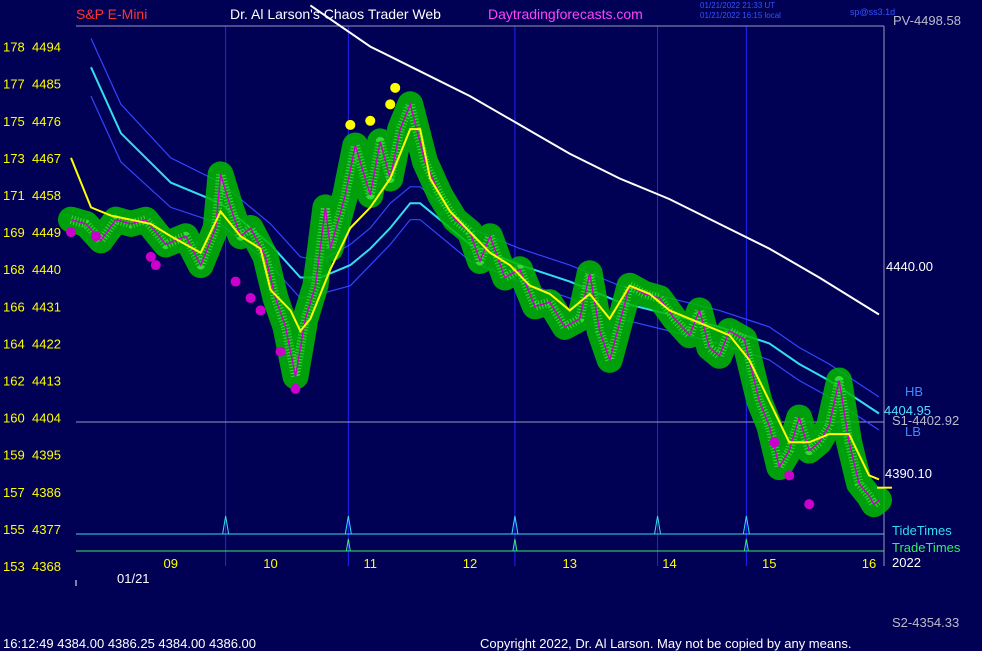  What do you see at coordinates (14, 418) in the screenshot?
I see `y-tick-left: 160` at bounding box center [14, 418].